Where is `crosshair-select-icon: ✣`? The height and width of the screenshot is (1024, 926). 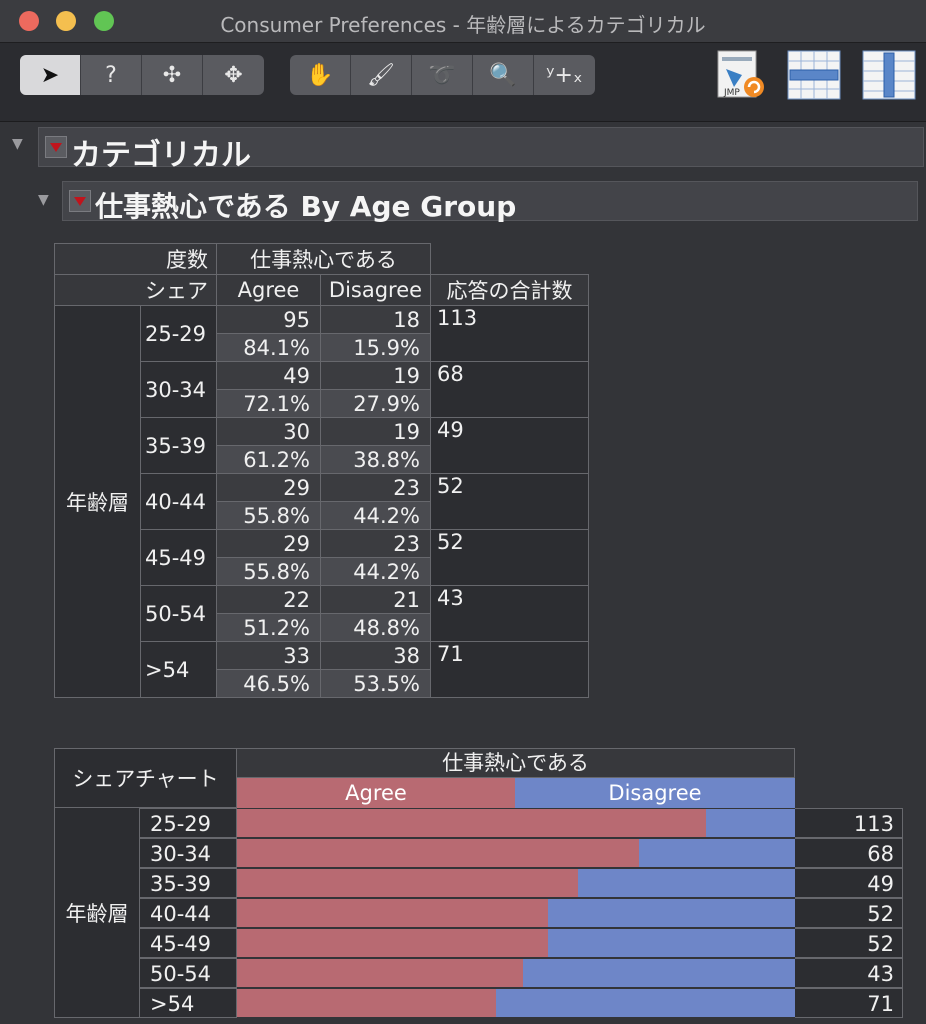 crosshair-select-icon: ✣ is located at coordinates (172, 75).